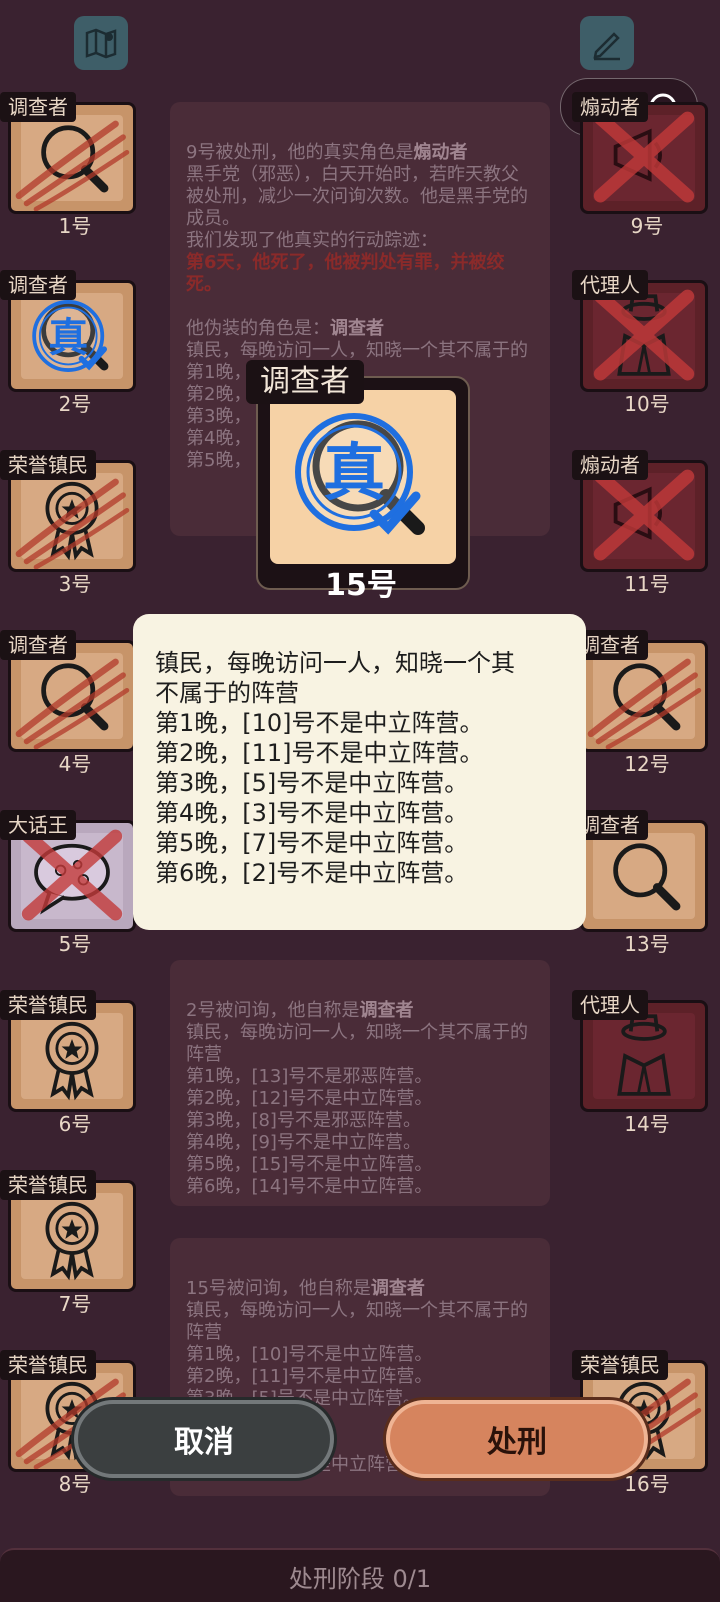  I want to click on player-number: 1号, so click(75, 226).